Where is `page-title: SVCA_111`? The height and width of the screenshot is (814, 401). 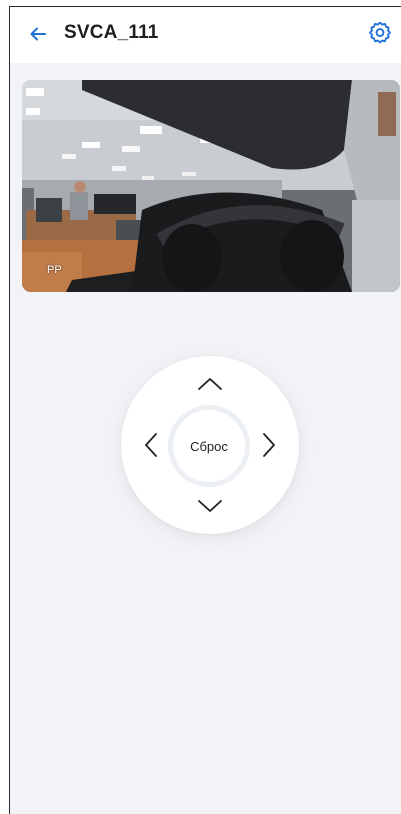 page-title: SVCA_111 is located at coordinates (111, 32).